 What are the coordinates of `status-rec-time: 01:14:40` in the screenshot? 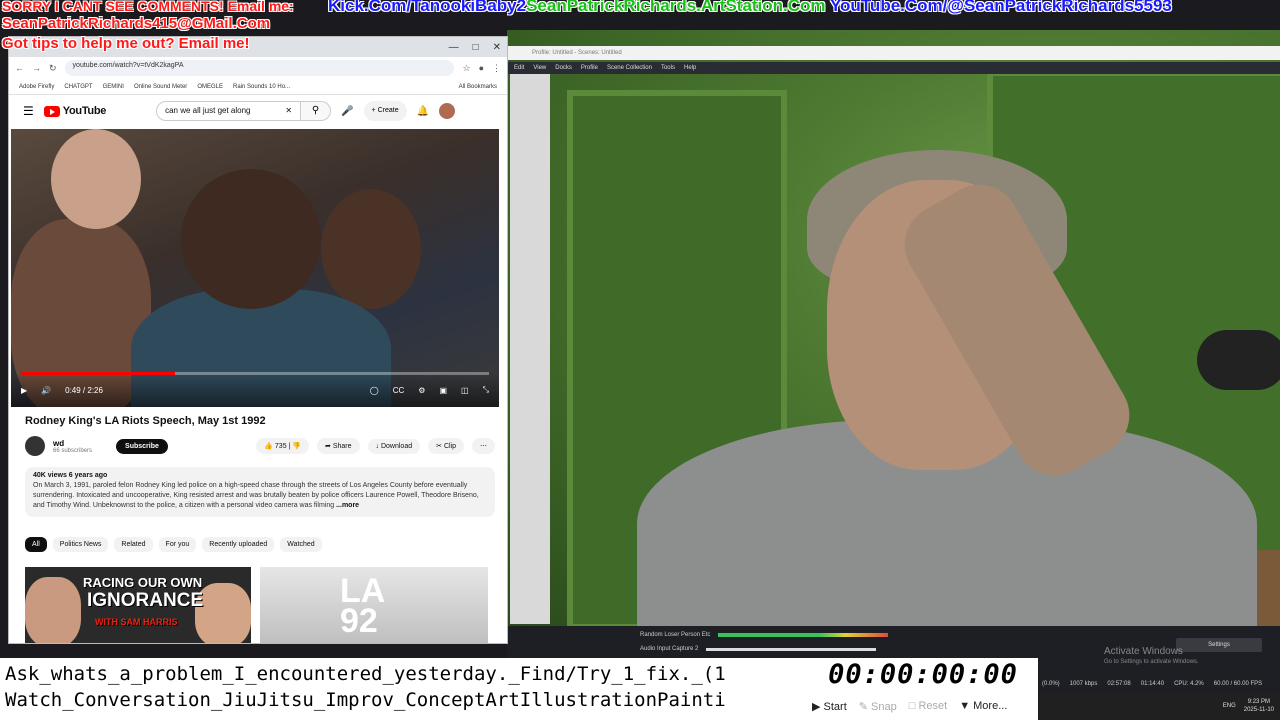 It's located at (1152, 684).